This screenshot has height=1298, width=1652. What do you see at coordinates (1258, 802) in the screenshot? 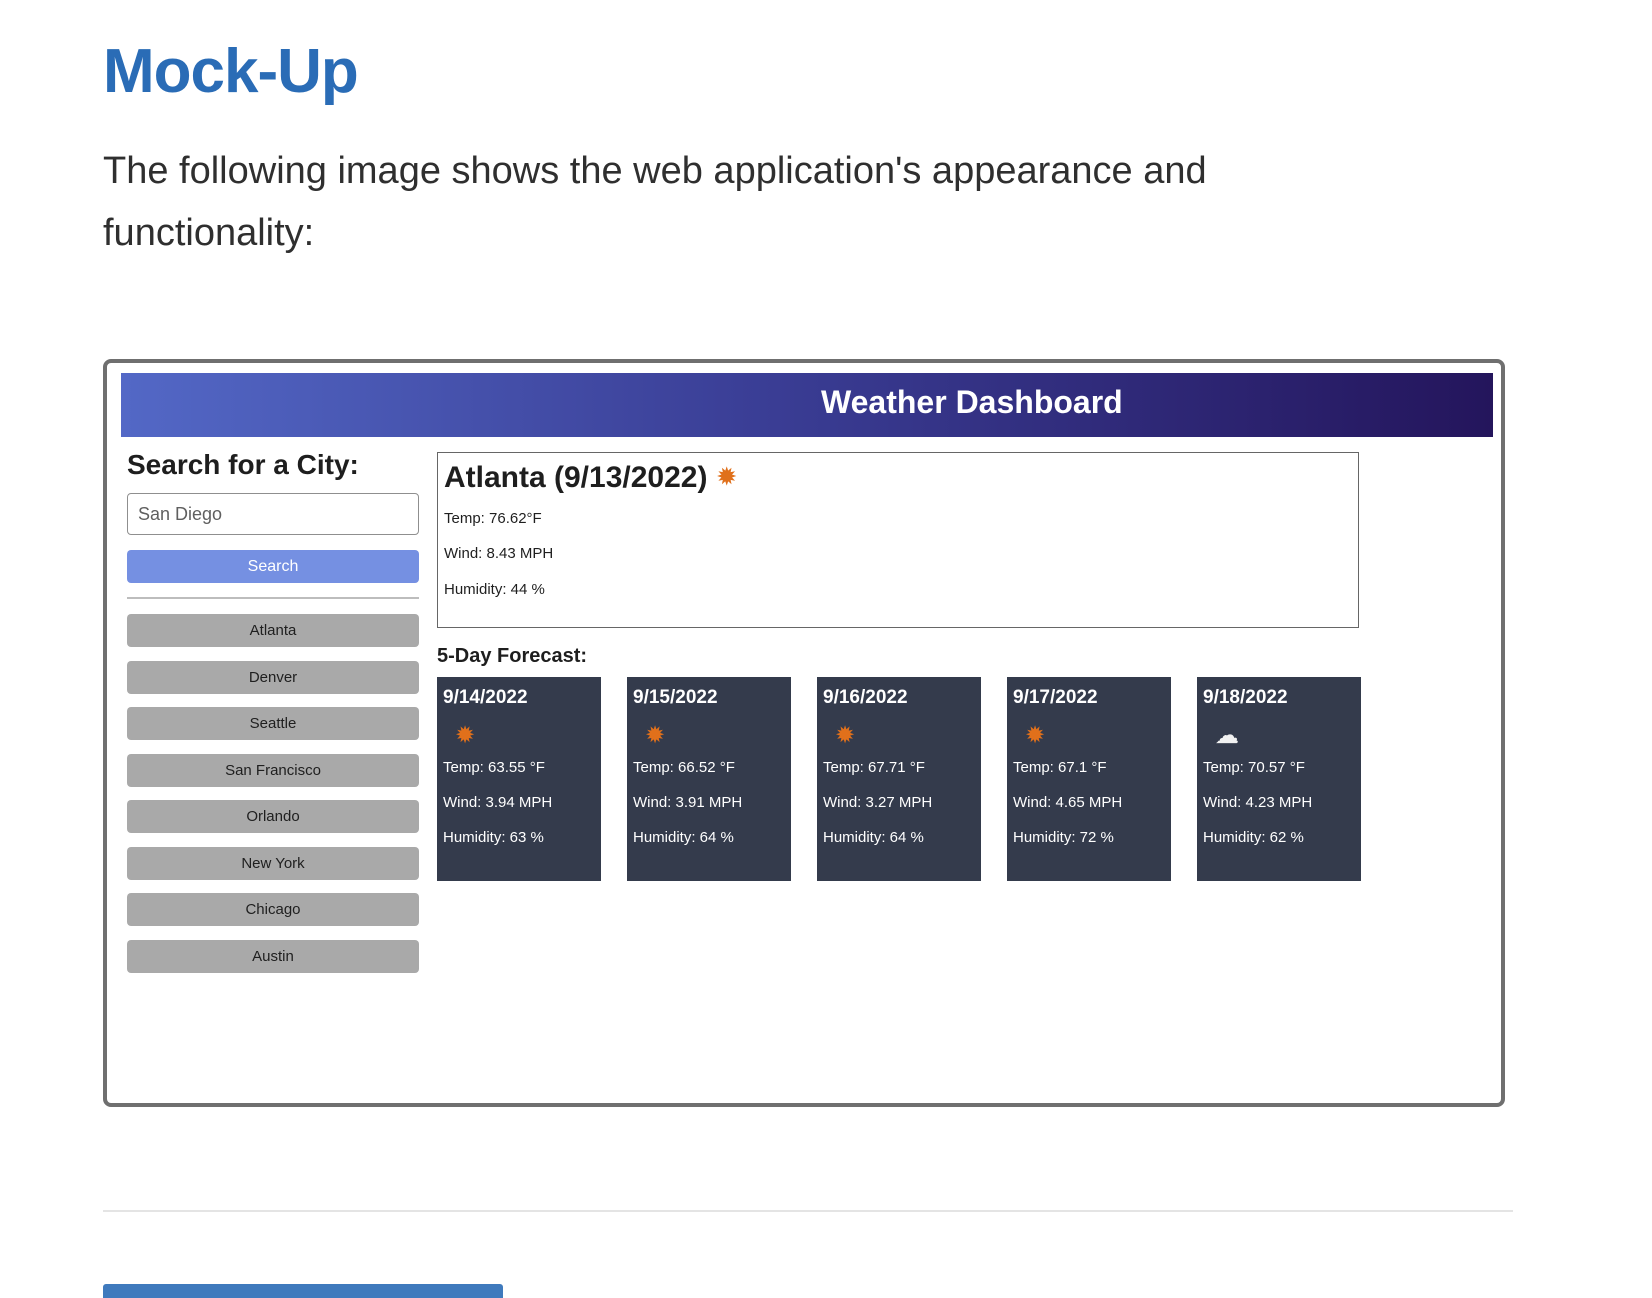
I see `forecast-wind: Wind: 4.23 MPH` at bounding box center [1258, 802].